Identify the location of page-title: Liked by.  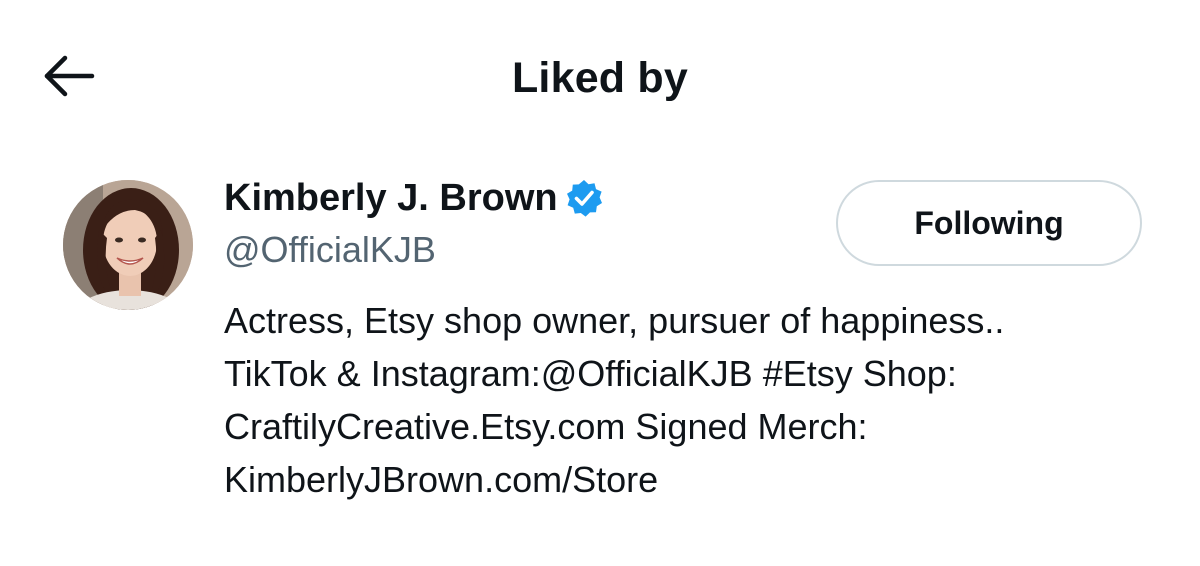
(600, 78).